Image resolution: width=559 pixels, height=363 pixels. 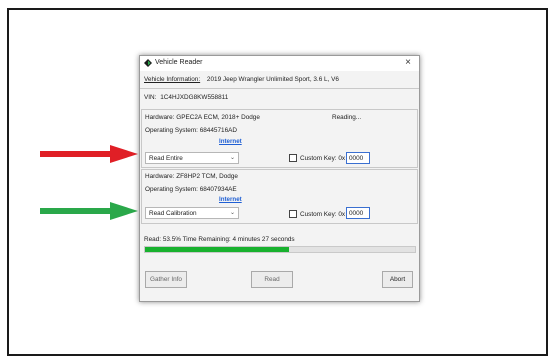 I want to click on read-button: Read, so click(x=272, y=279).